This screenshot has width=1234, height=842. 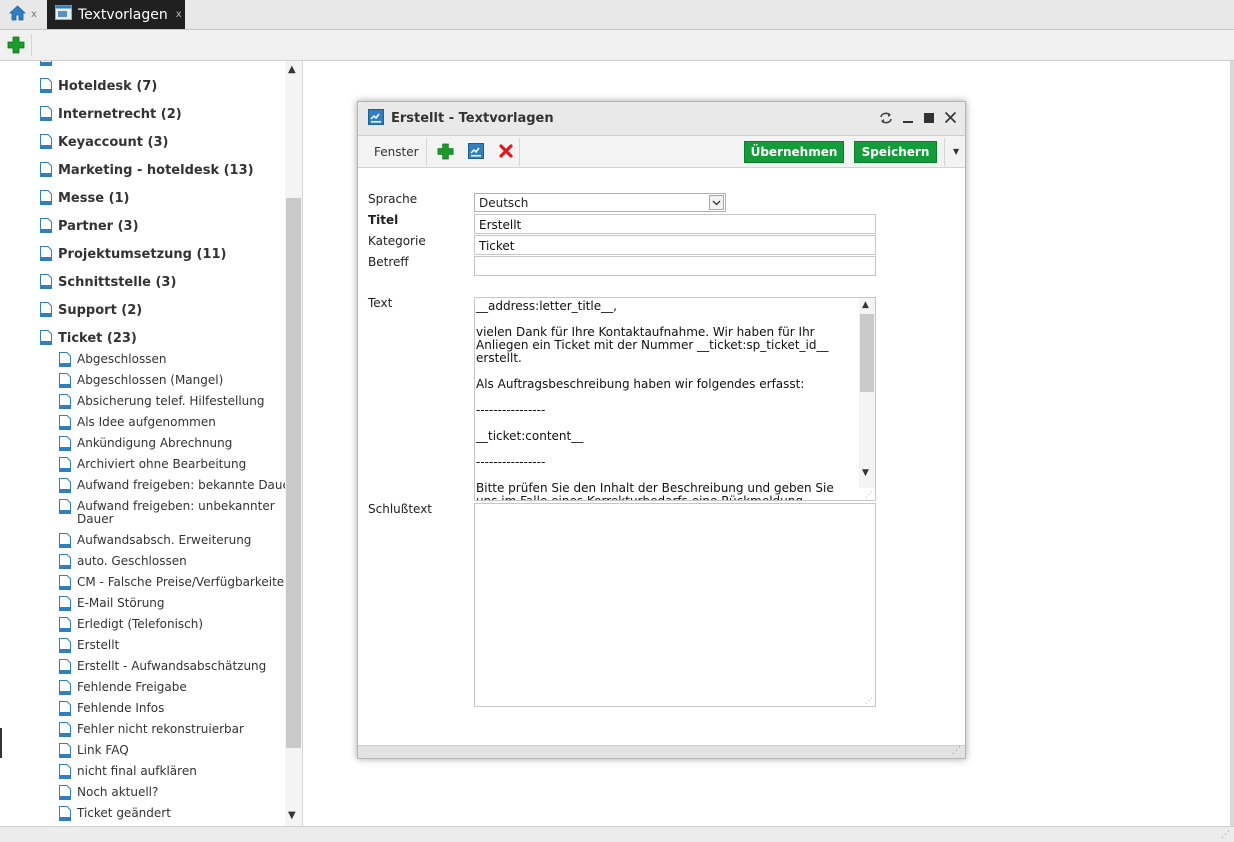 I want to click on tree-item-label: Erledigt (Telefonisch), so click(x=140, y=624).